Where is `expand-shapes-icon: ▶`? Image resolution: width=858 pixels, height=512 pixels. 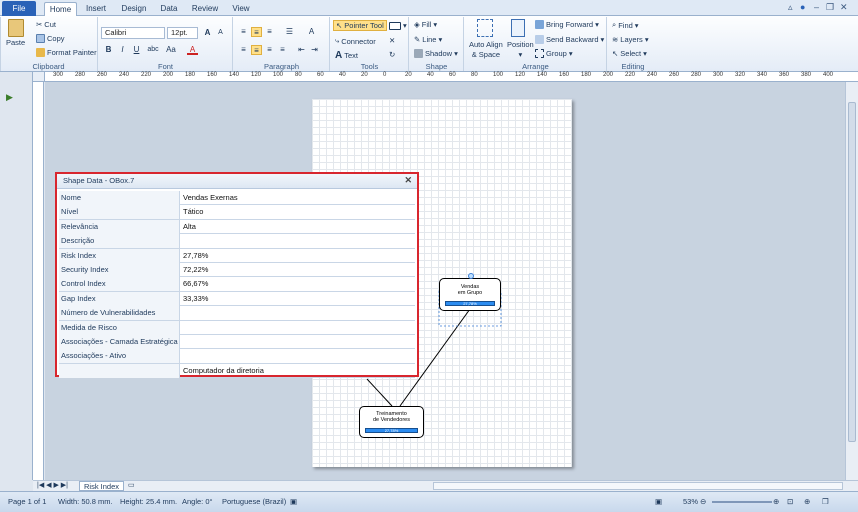 expand-shapes-icon: ▶ is located at coordinates (9, 97).